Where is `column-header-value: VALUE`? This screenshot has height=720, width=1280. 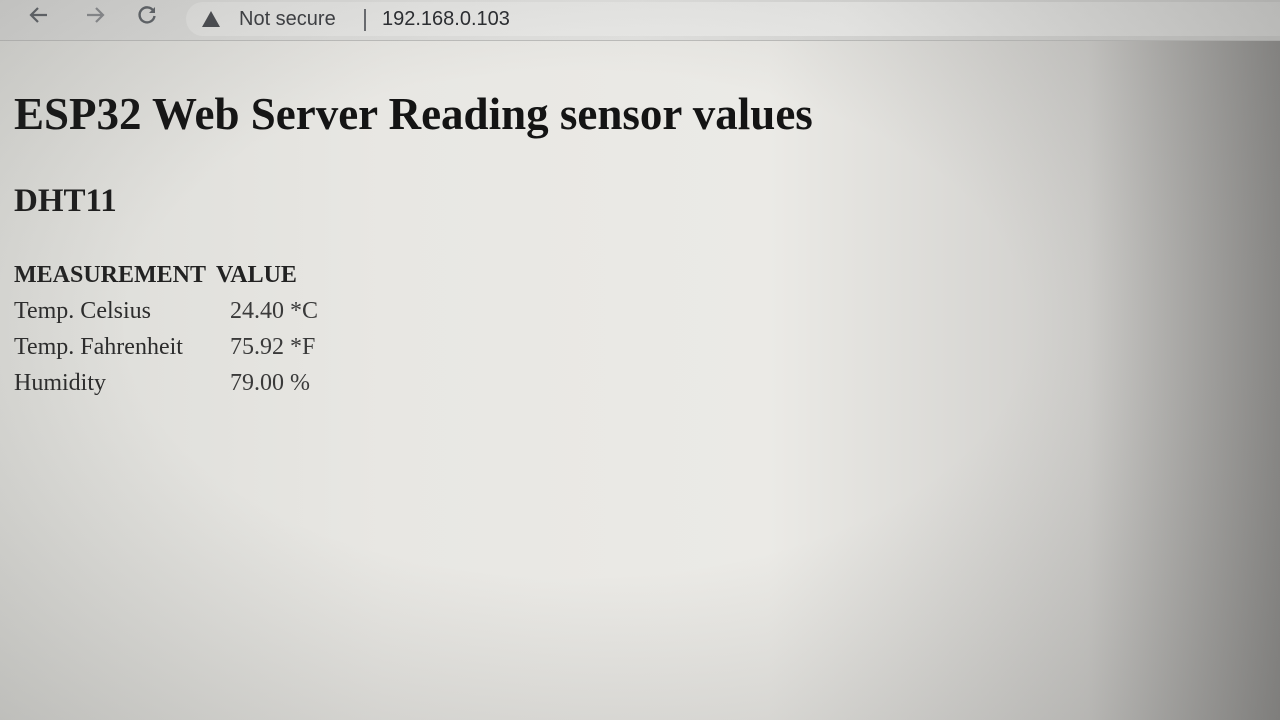
column-header-value: VALUE is located at coordinates (256, 275).